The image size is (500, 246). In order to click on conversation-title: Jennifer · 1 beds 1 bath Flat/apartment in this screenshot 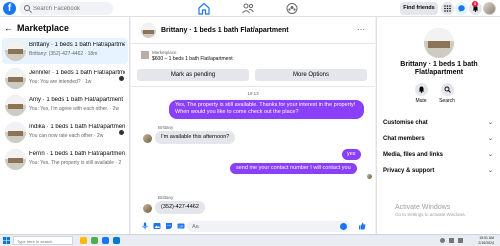, I will do `click(77, 73)`.